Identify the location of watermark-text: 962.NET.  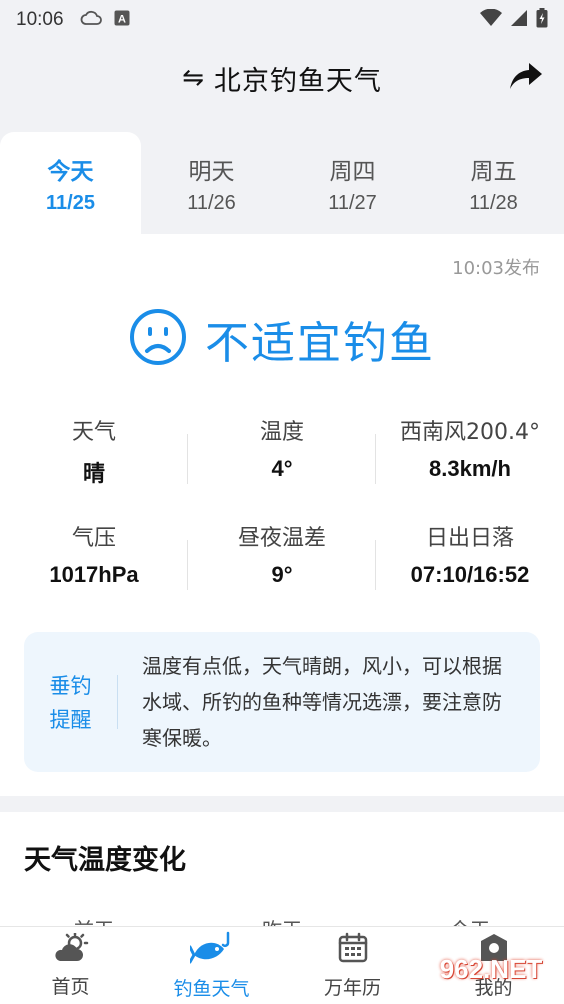
(491, 968).